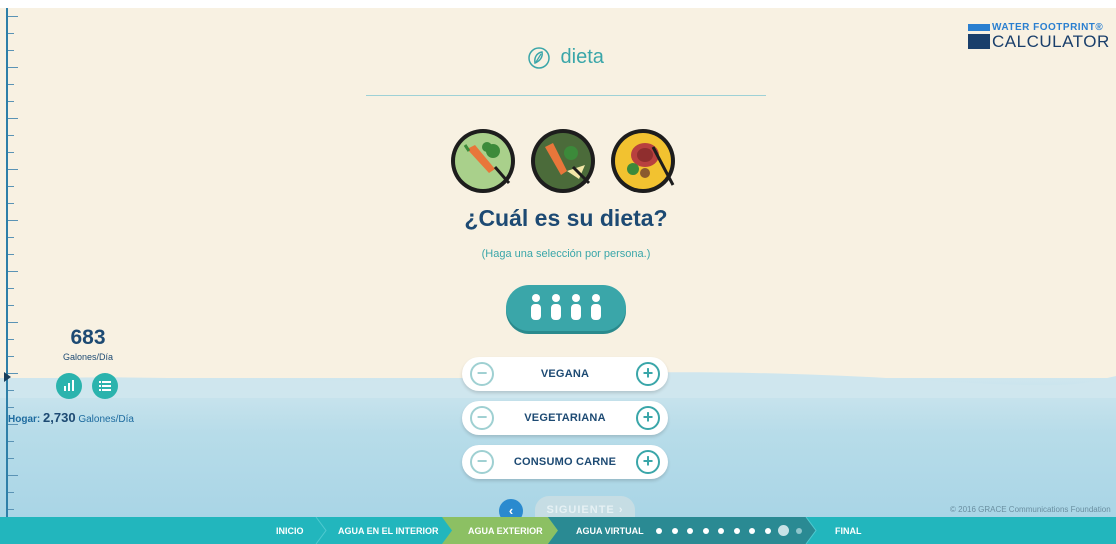 This screenshot has height=544, width=1116. I want to click on water-footprint-logo: WATER FOOTPRINT® CALCULATOR, so click(1039, 39).